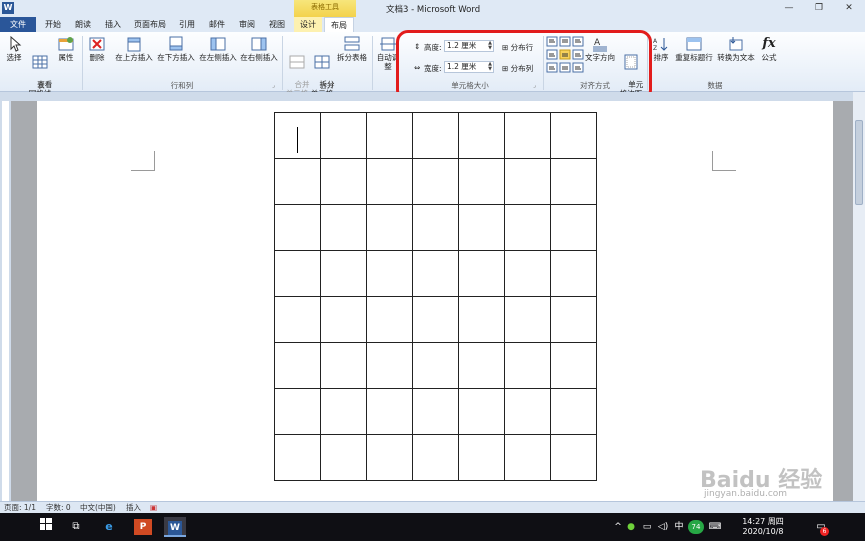 The width and height of the screenshot is (865, 541). Describe the element at coordinates (76, 527) in the screenshot. I see `task-view-icon: ⧉` at that location.